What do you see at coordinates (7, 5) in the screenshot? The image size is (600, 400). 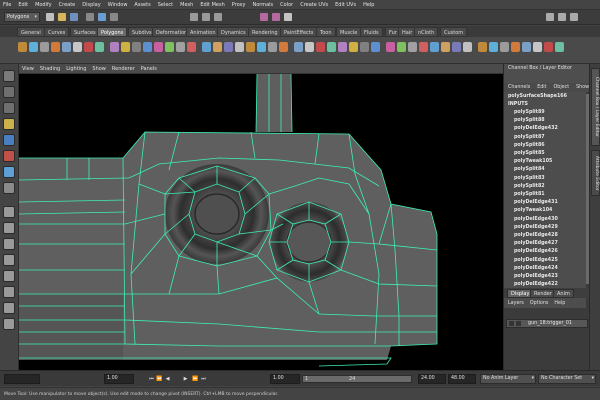 I see `menu-item-file: File` at bounding box center [7, 5].